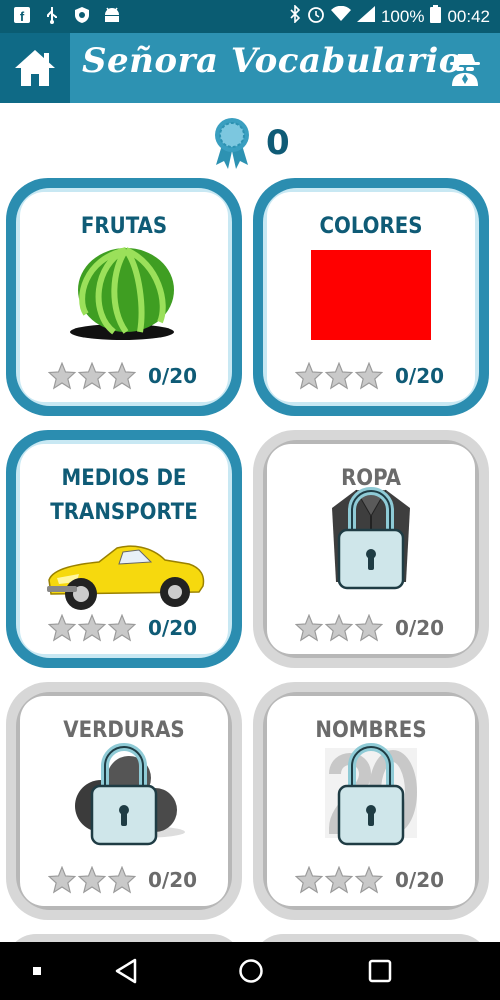 The image size is (500, 1000). I want to click on profile-button, so click(465, 68).